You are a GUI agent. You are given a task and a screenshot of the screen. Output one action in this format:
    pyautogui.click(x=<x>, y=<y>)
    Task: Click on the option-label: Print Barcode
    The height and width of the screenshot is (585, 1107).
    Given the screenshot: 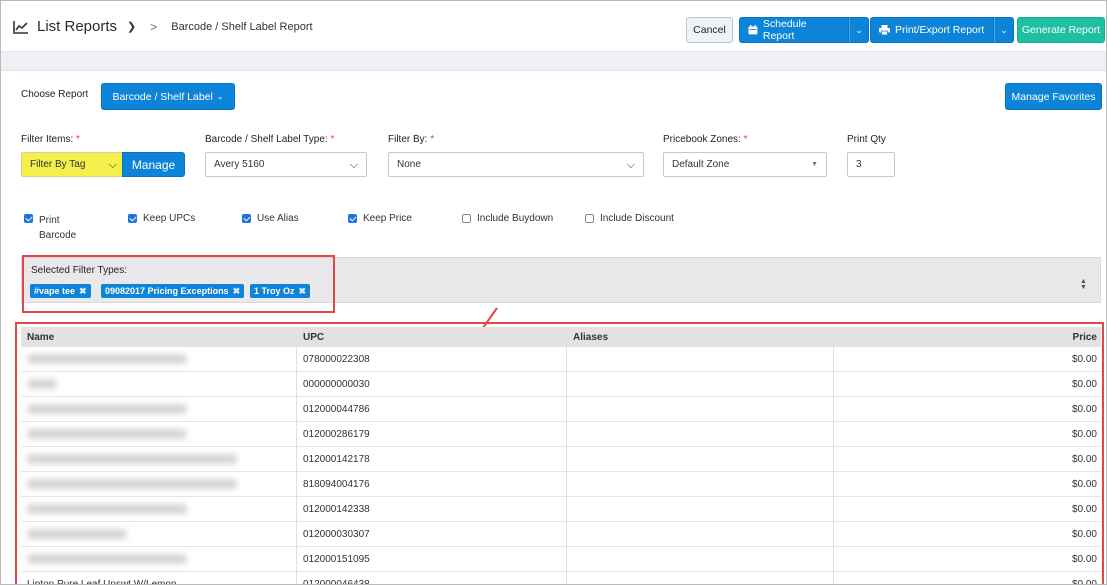 What is the action you would take?
    pyautogui.click(x=58, y=228)
    